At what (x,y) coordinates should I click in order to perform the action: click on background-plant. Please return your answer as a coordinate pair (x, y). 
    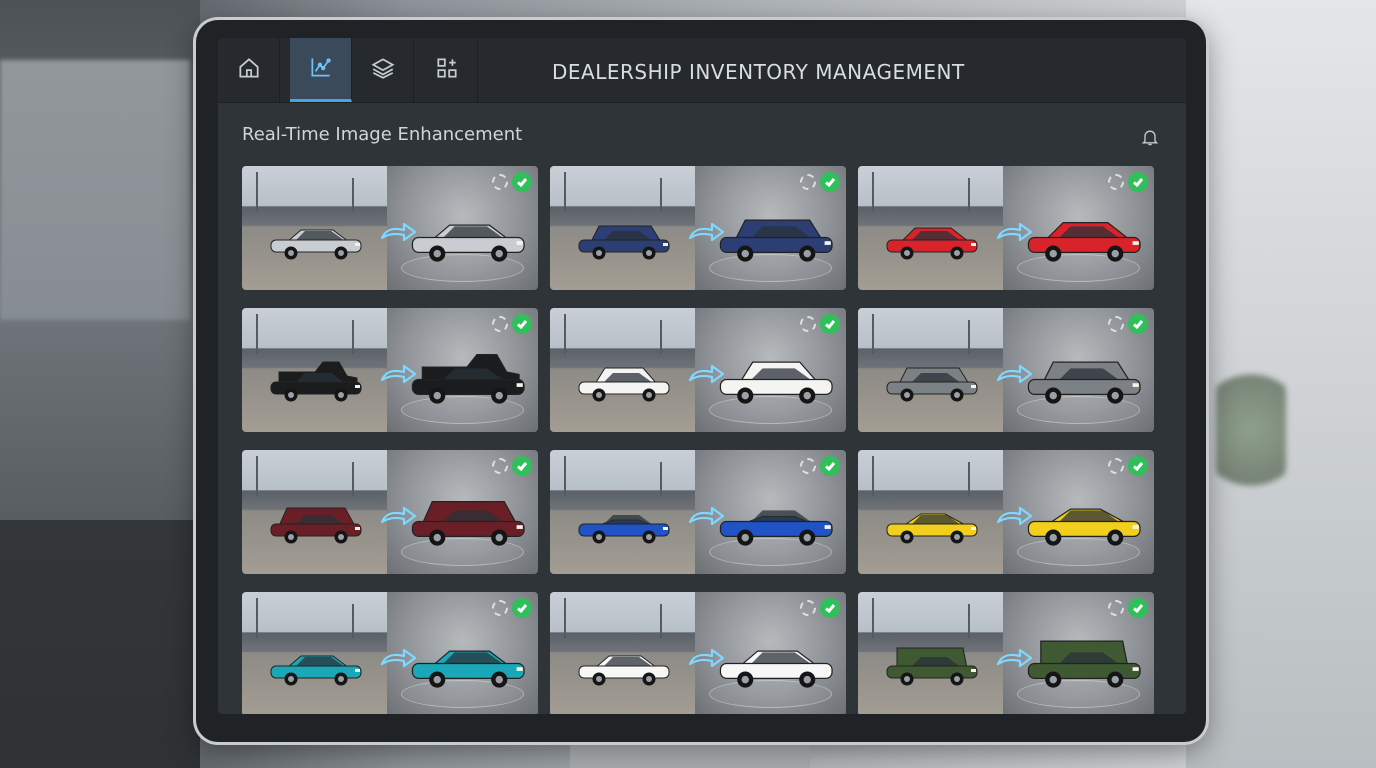
    Looking at the image, I should click on (1251, 430).